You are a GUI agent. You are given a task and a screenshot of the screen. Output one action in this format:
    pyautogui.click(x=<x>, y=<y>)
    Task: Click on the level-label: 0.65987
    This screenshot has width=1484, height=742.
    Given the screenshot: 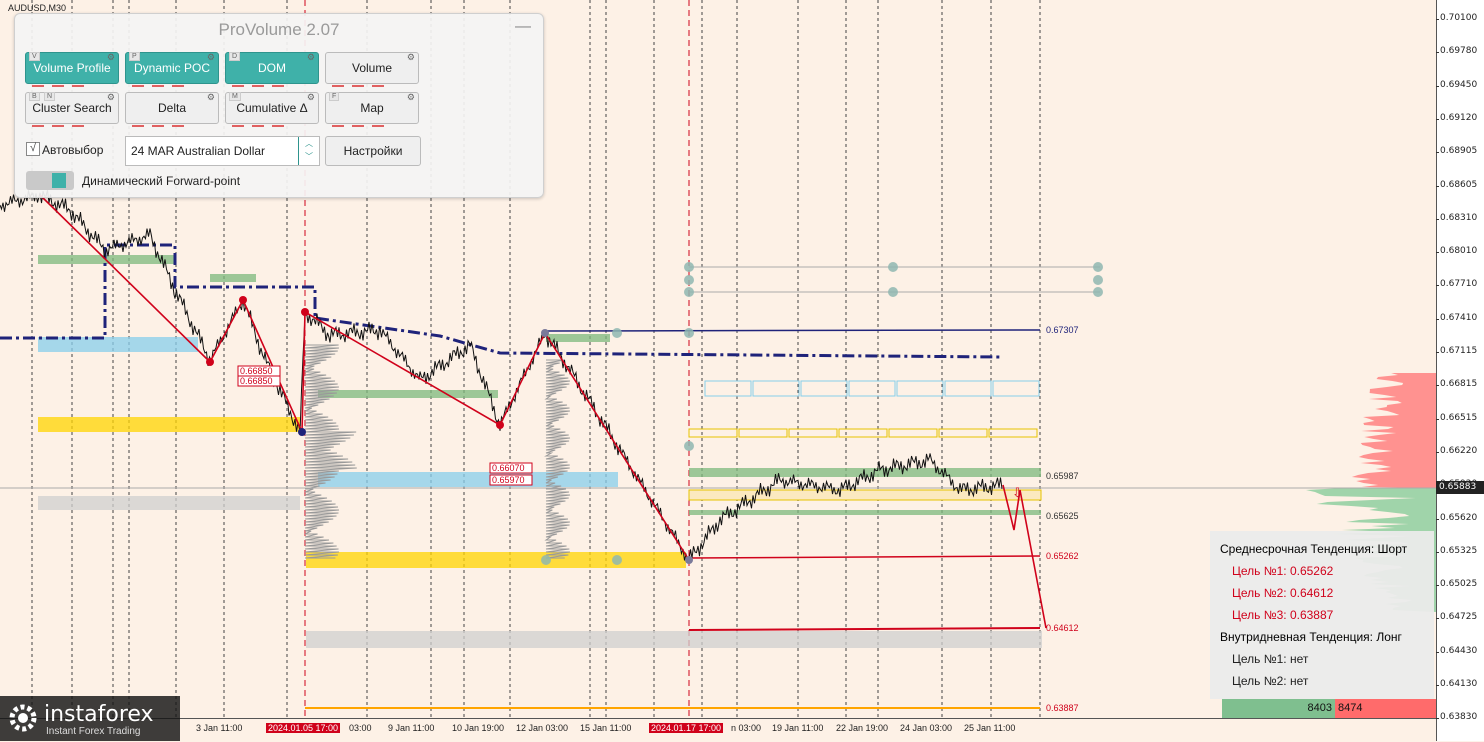 What is the action you would take?
    pyautogui.click(x=1062, y=476)
    